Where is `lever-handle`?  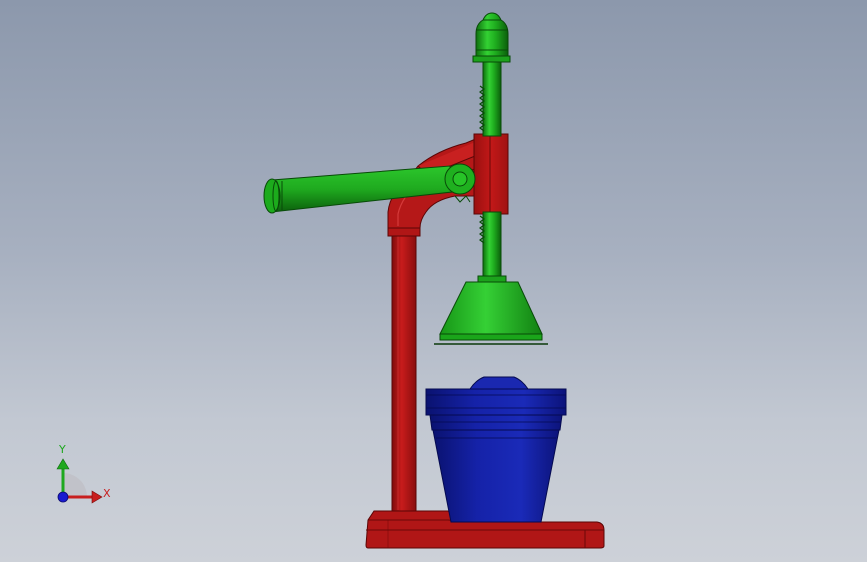 lever-handle is located at coordinates (369, 188).